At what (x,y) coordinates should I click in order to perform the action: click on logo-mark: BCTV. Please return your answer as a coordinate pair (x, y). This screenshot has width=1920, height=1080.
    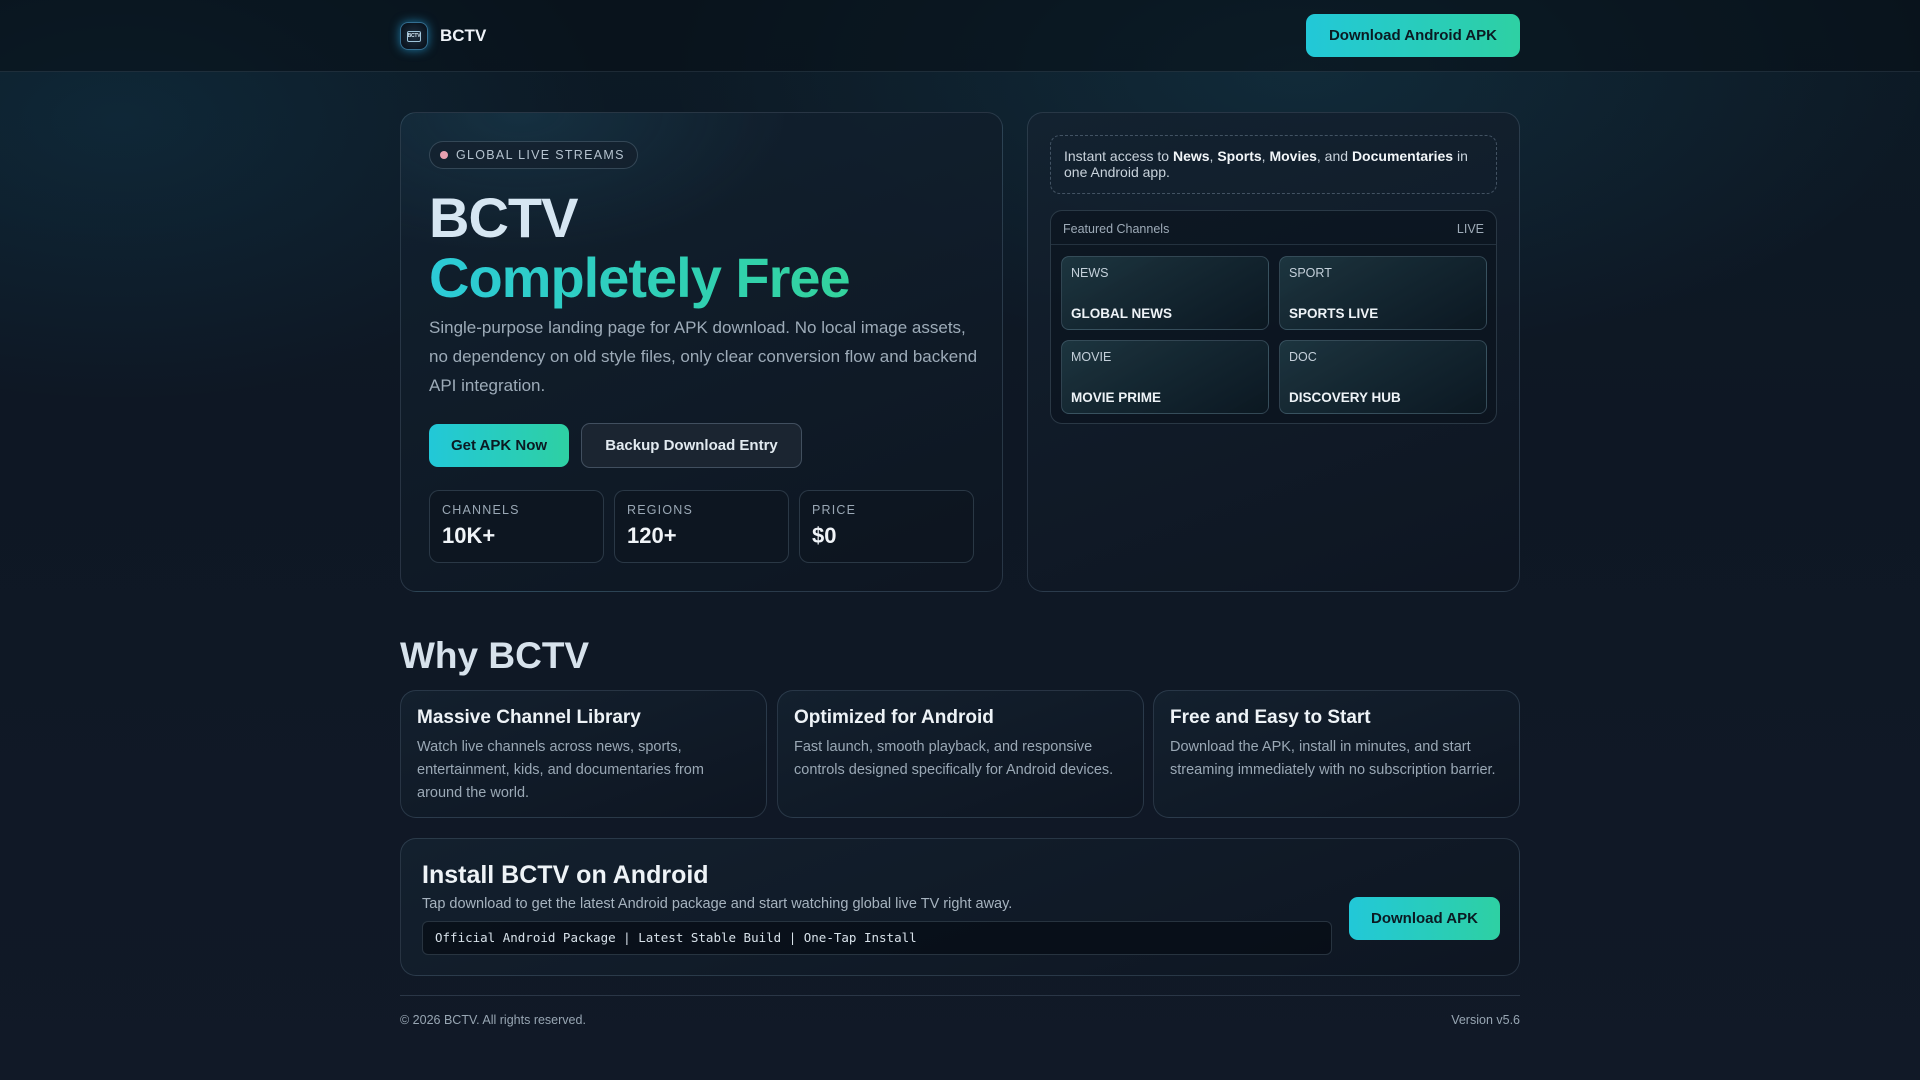
    Looking at the image, I should click on (414, 36).